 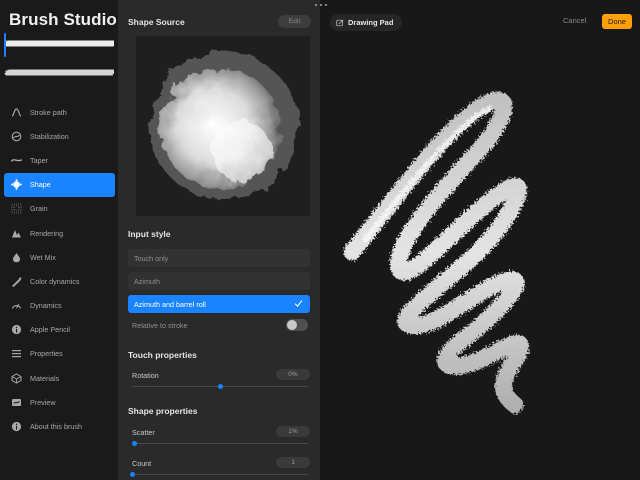 What do you see at coordinates (46, 354) in the screenshot?
I see `sidebar-item-label: Properties` at bounding box center [46, 354].